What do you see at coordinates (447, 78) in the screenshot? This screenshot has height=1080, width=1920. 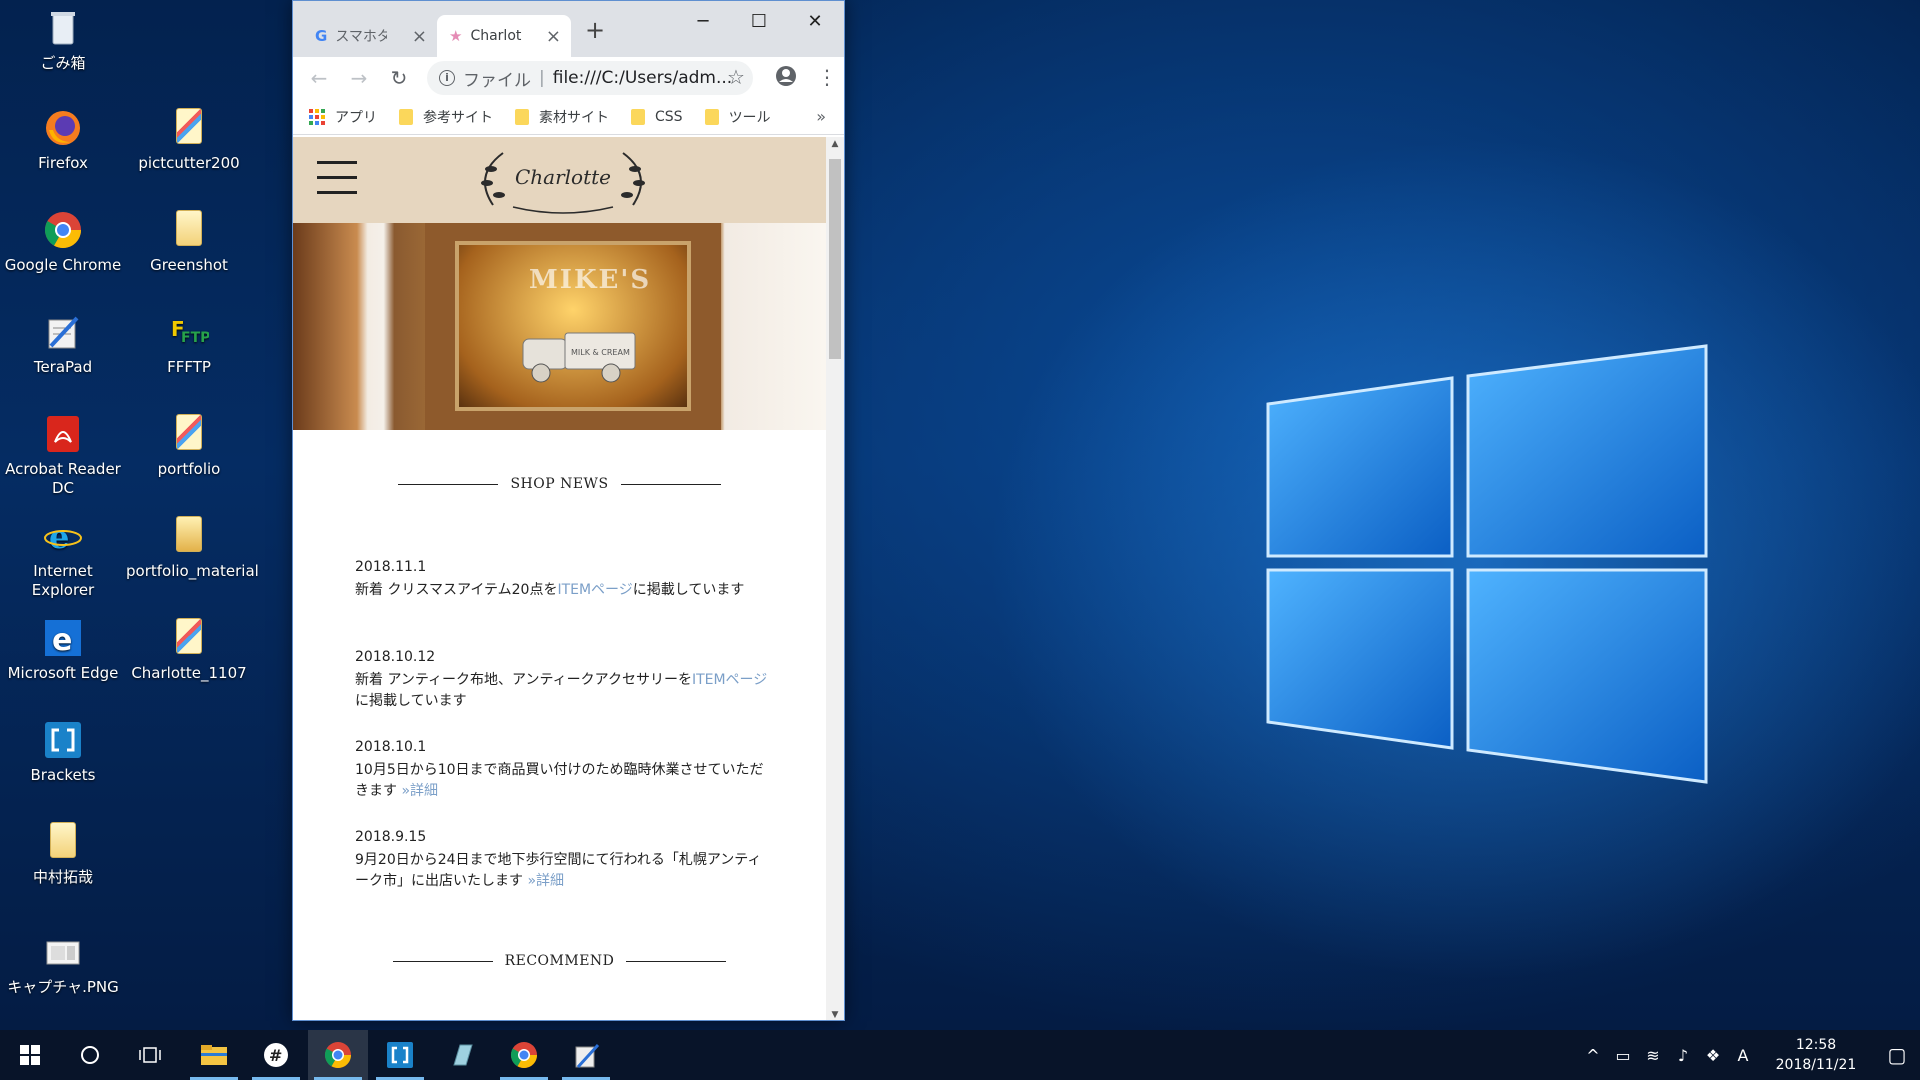 I see `info-icon: i` at bounding box center [447, 78].